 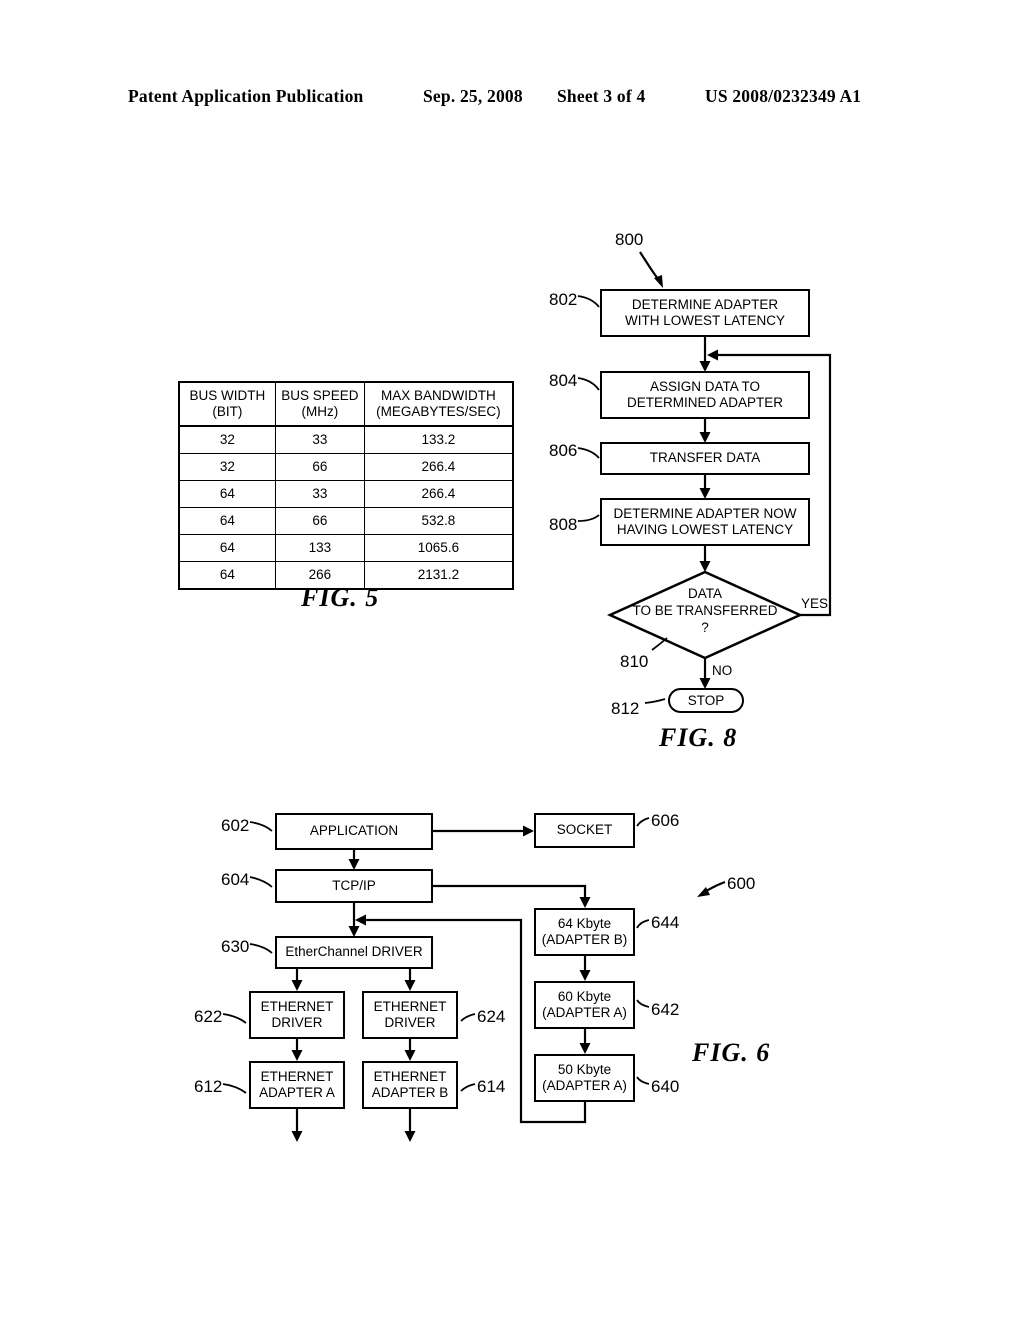 I want to click on fig6-buffer-60kbyte: 60 Kbyte (ADAPTER A), so click(x=584, y=1005).